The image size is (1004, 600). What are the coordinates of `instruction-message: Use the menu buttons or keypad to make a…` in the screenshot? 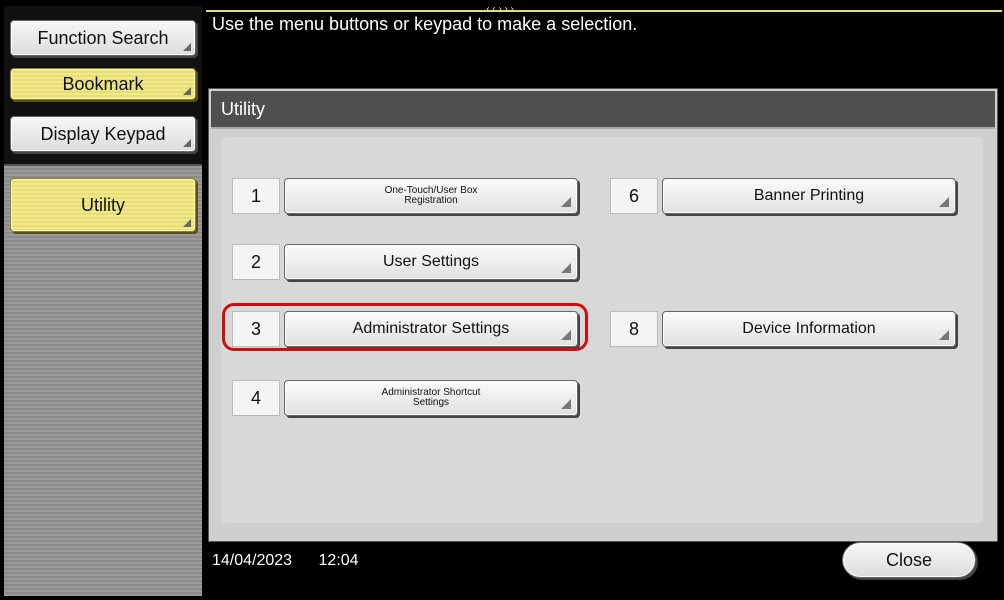 It's located at (425, 24).